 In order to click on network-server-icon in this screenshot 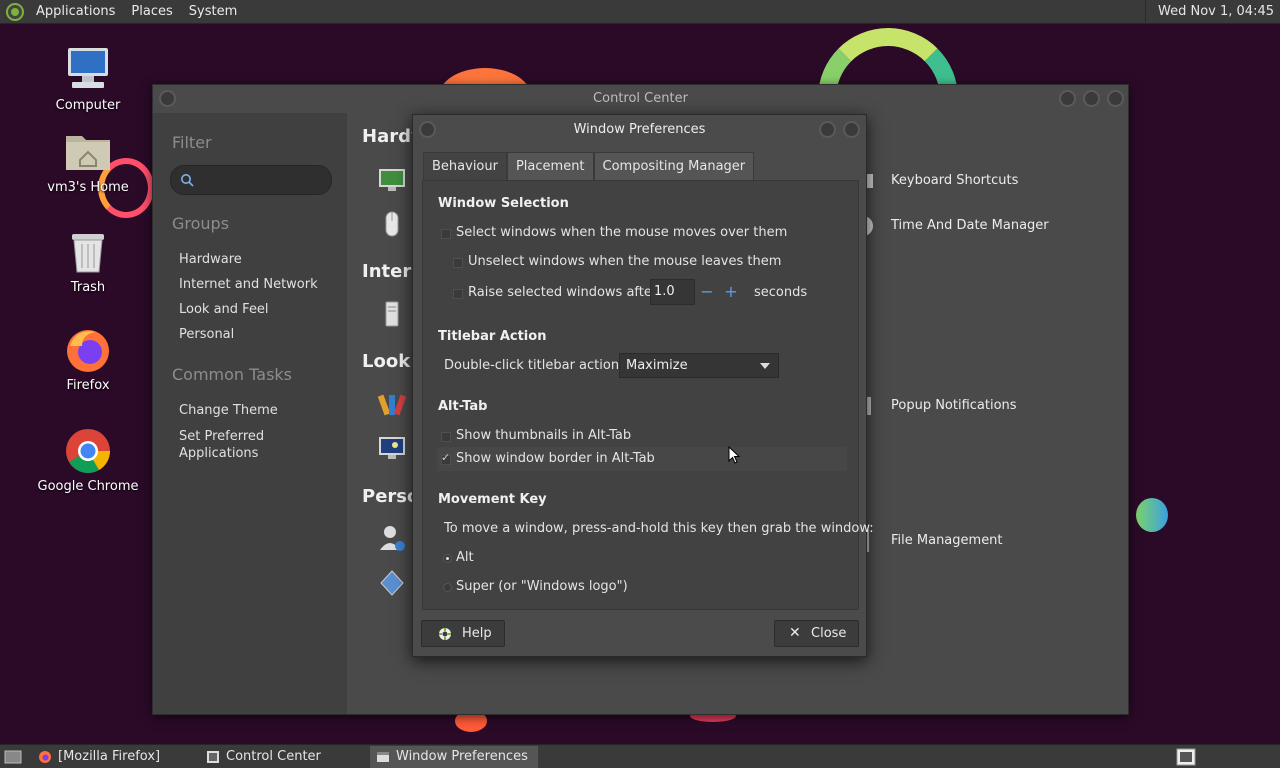, I will do `click(392, 314)`.